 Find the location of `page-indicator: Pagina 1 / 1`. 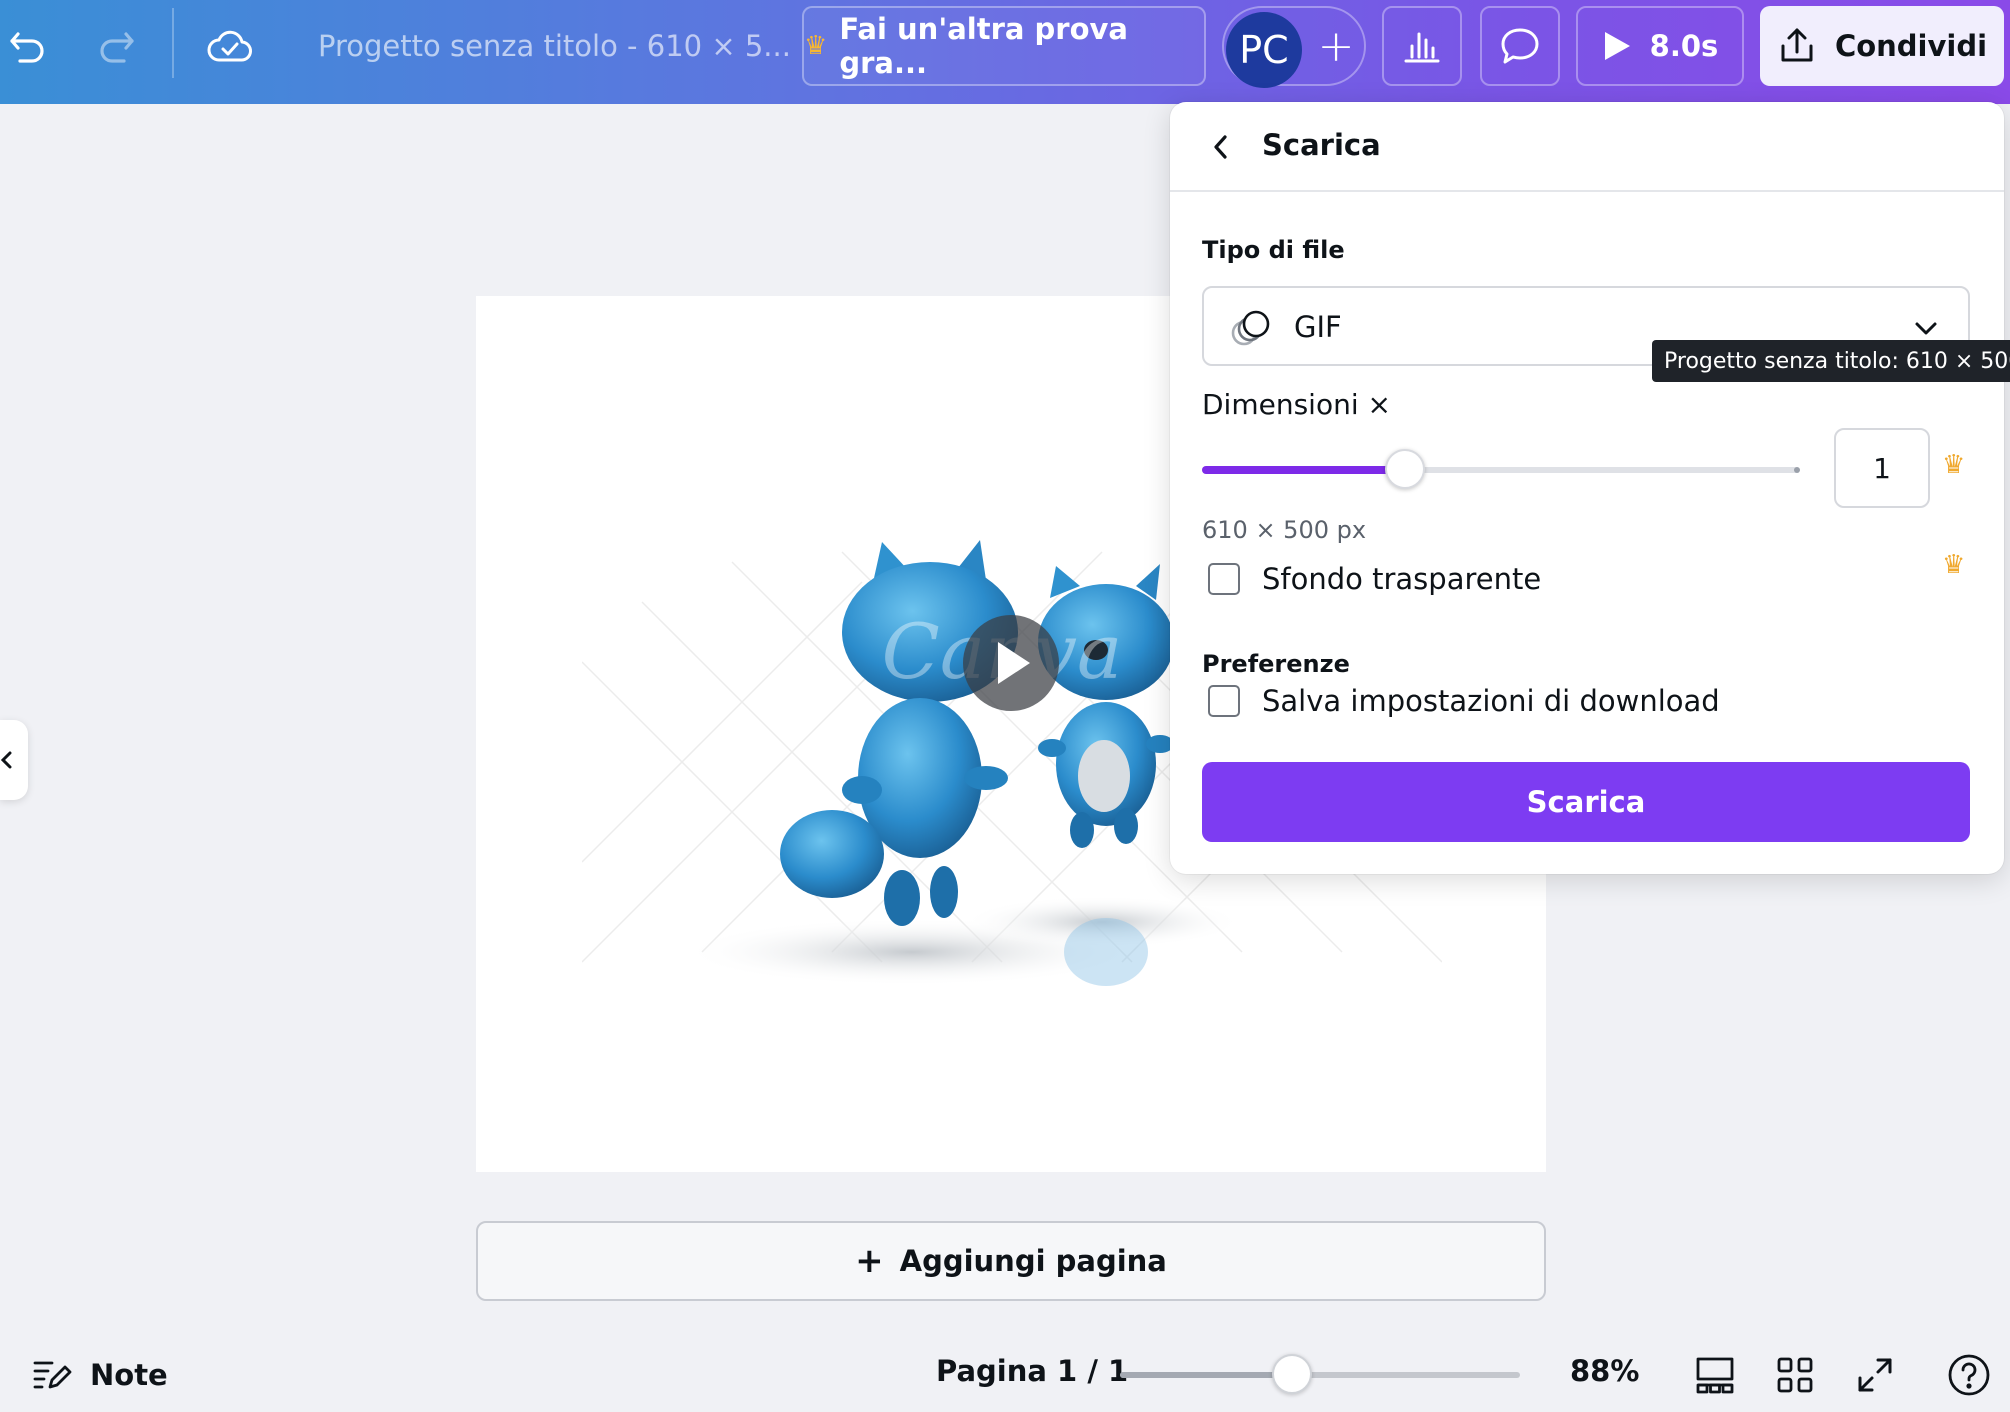

page-indicator: Pagina 1 / 1 is located at coordinates (1032, 1371).